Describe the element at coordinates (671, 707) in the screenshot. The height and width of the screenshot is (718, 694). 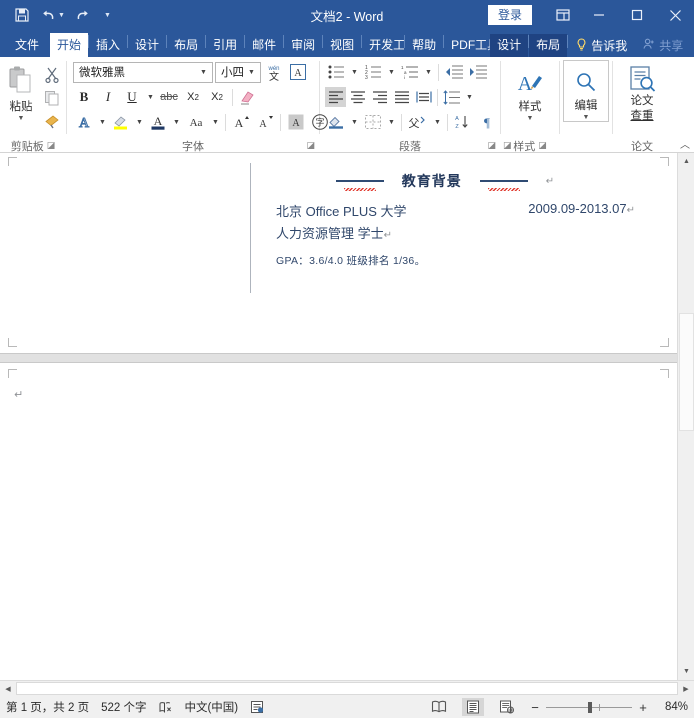
I see `zoom-percentage: 84%` at that location.